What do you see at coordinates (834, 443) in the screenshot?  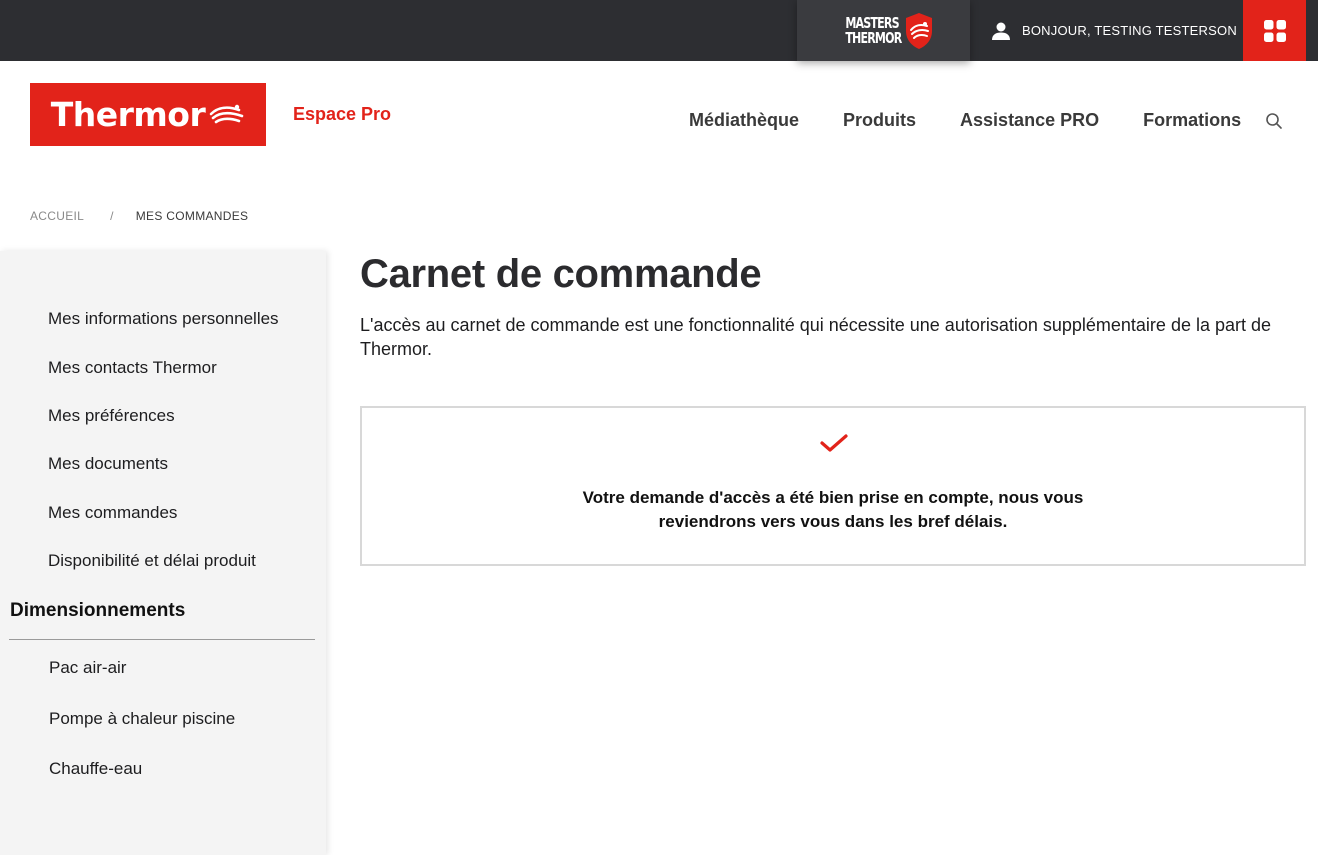 I see `checkmark-icon` at bounding box center [834, 443].